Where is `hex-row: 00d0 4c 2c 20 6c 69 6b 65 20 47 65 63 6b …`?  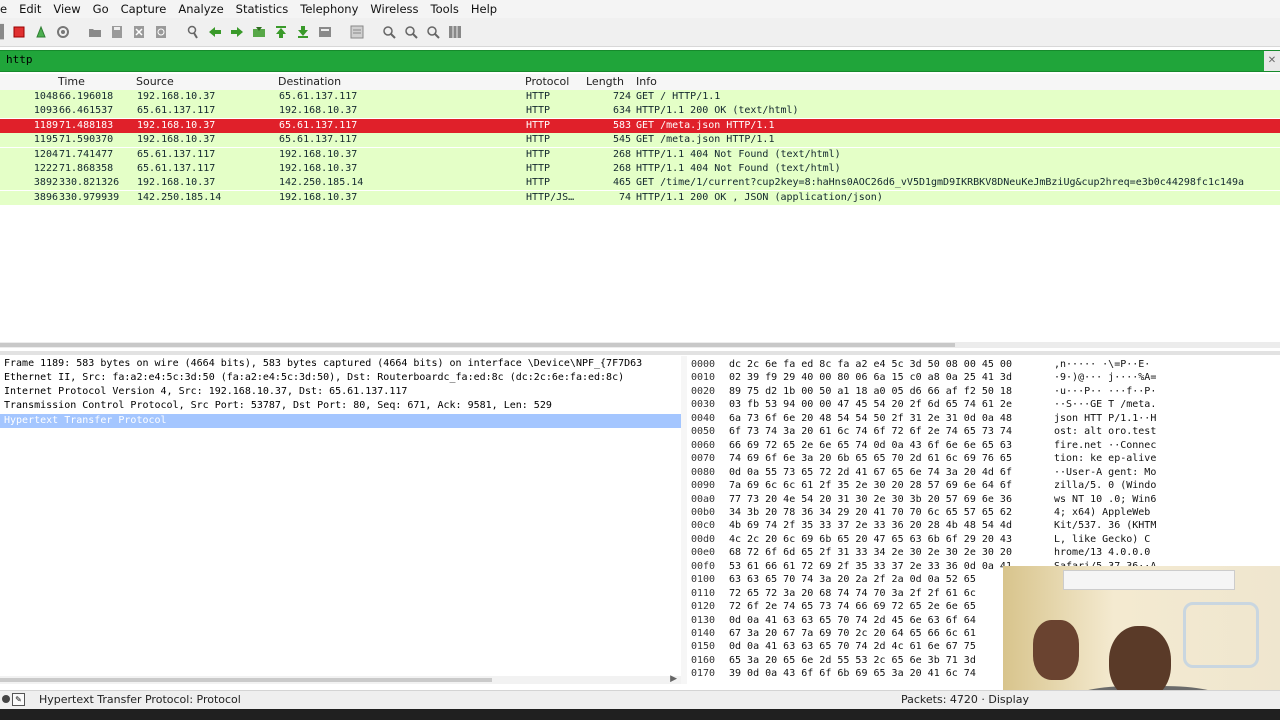
hex-row: 00d0 4c 2c 20 6c 69 6b 65 20 47 65 63 6b … is located at coordinates (983, 540).